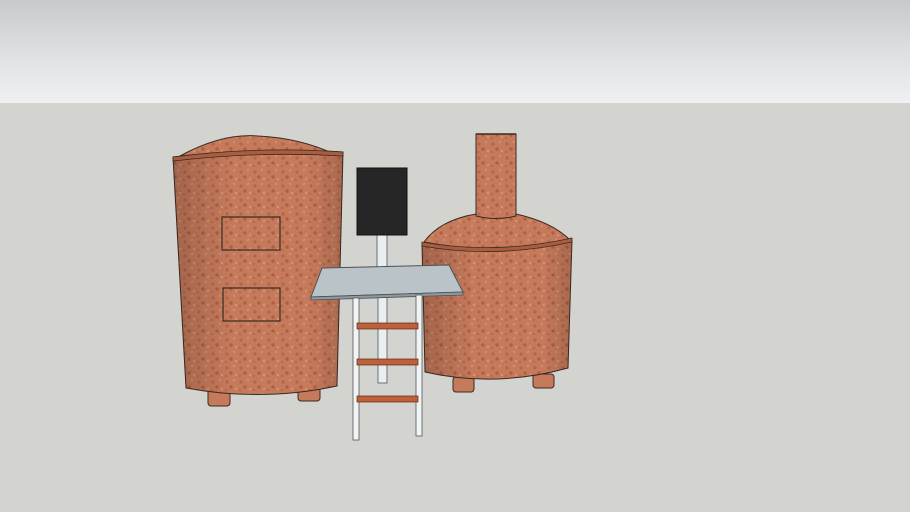 Image resolution: width=910 pixels, height=512 pixels. Describe the element at coordinates (387, 281) in the screenshot. I see `platform-top` at that location.